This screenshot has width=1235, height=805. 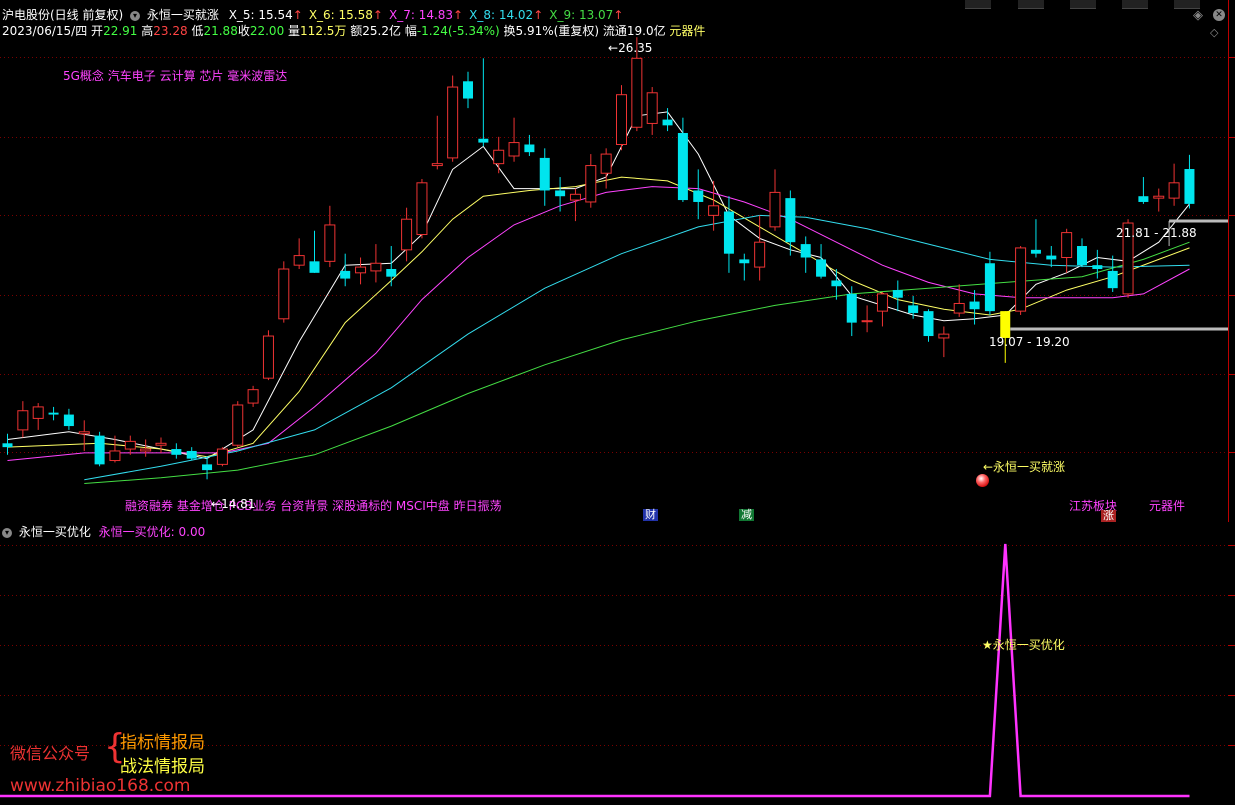 I want to click on signal-candle, so click(x=1005, y=324).